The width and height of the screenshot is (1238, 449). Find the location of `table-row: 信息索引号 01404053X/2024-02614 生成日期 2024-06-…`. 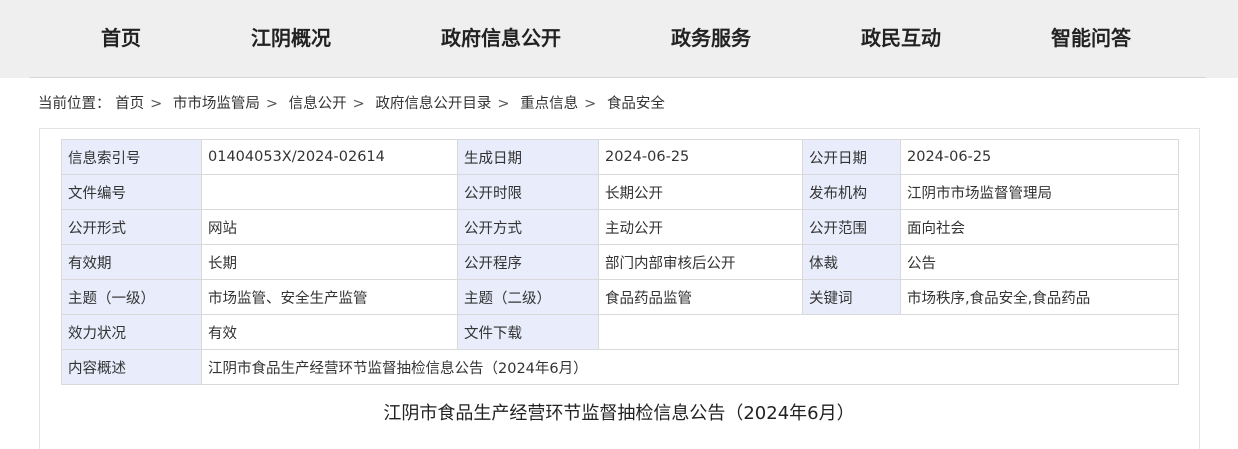

table-row: 信息索引号 01404053X/2024-02614 生成日期 2024-06-… is located at coordinates (620, 157).